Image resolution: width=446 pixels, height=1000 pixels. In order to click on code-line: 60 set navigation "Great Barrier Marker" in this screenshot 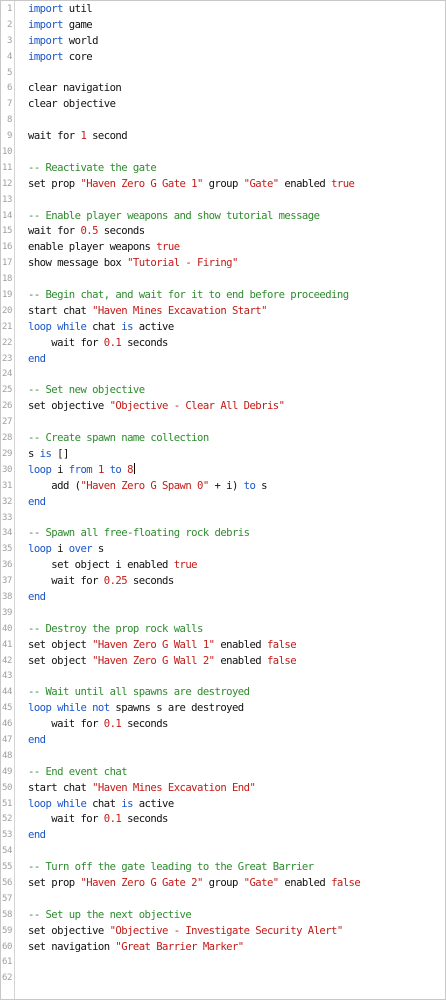, I will do `click(223, 948)`.